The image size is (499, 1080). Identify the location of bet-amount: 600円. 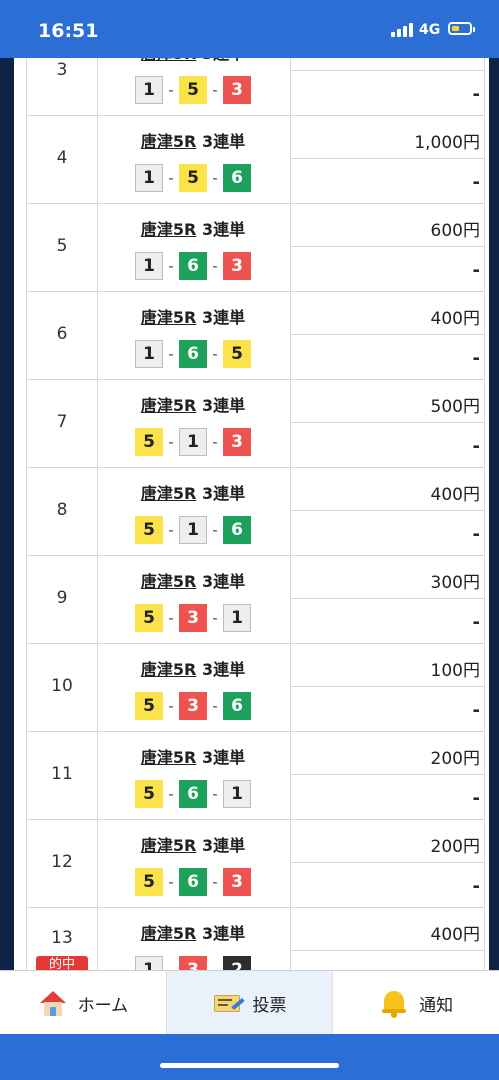
(455, 231).